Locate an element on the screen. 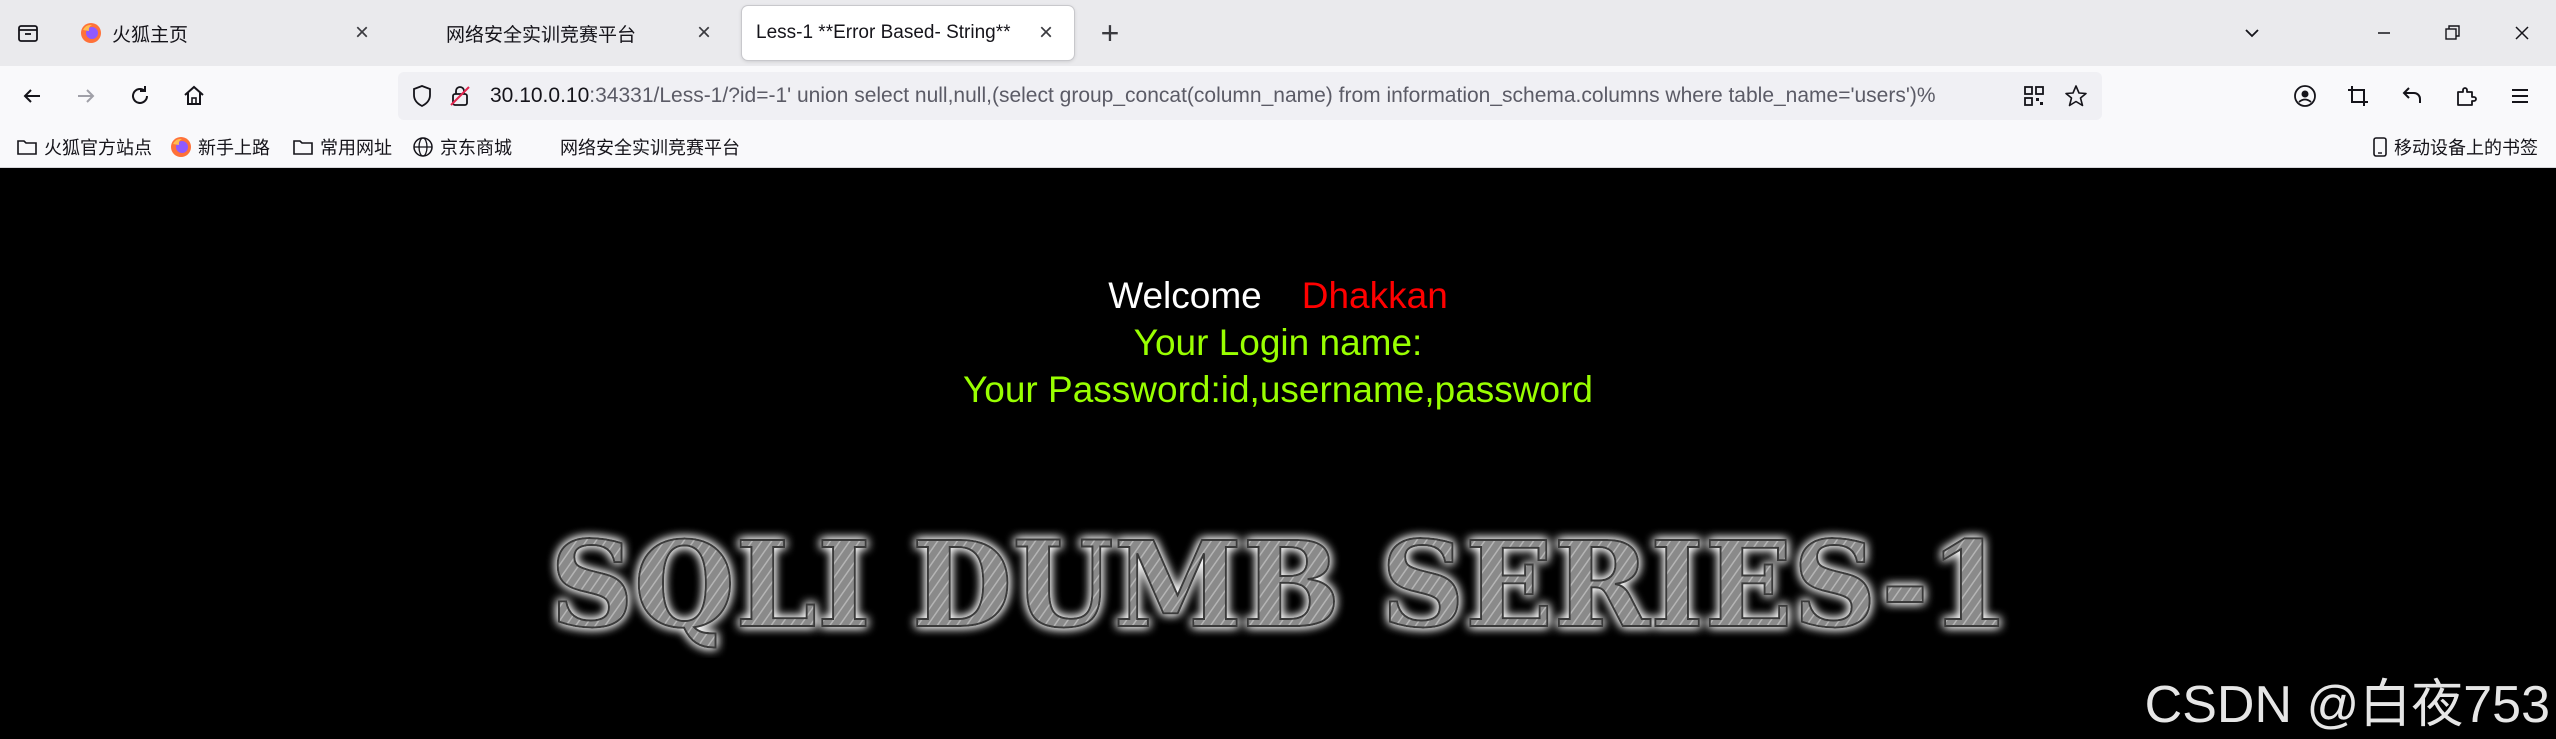  minimize-icon is located at coordinates (2384, 33).